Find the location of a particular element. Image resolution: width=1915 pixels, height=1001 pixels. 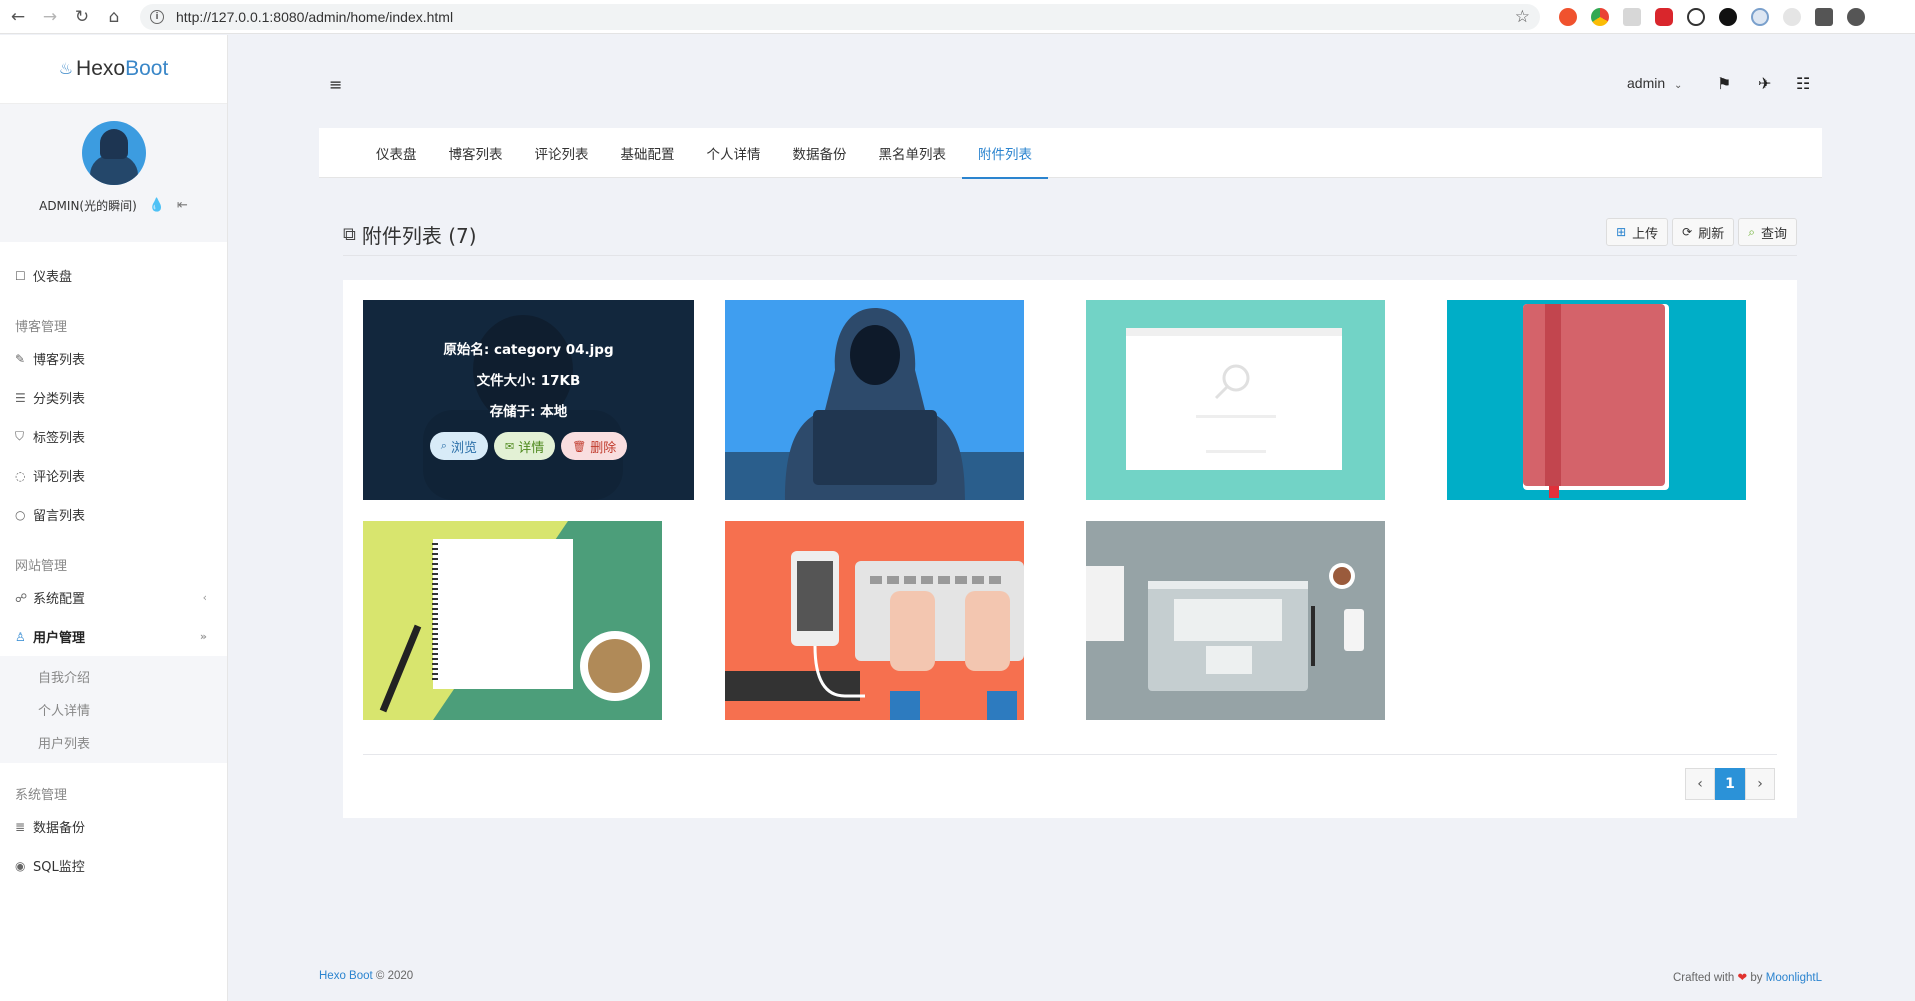

menu-group-system: 系统管理 is located at coordinates (41, 795).